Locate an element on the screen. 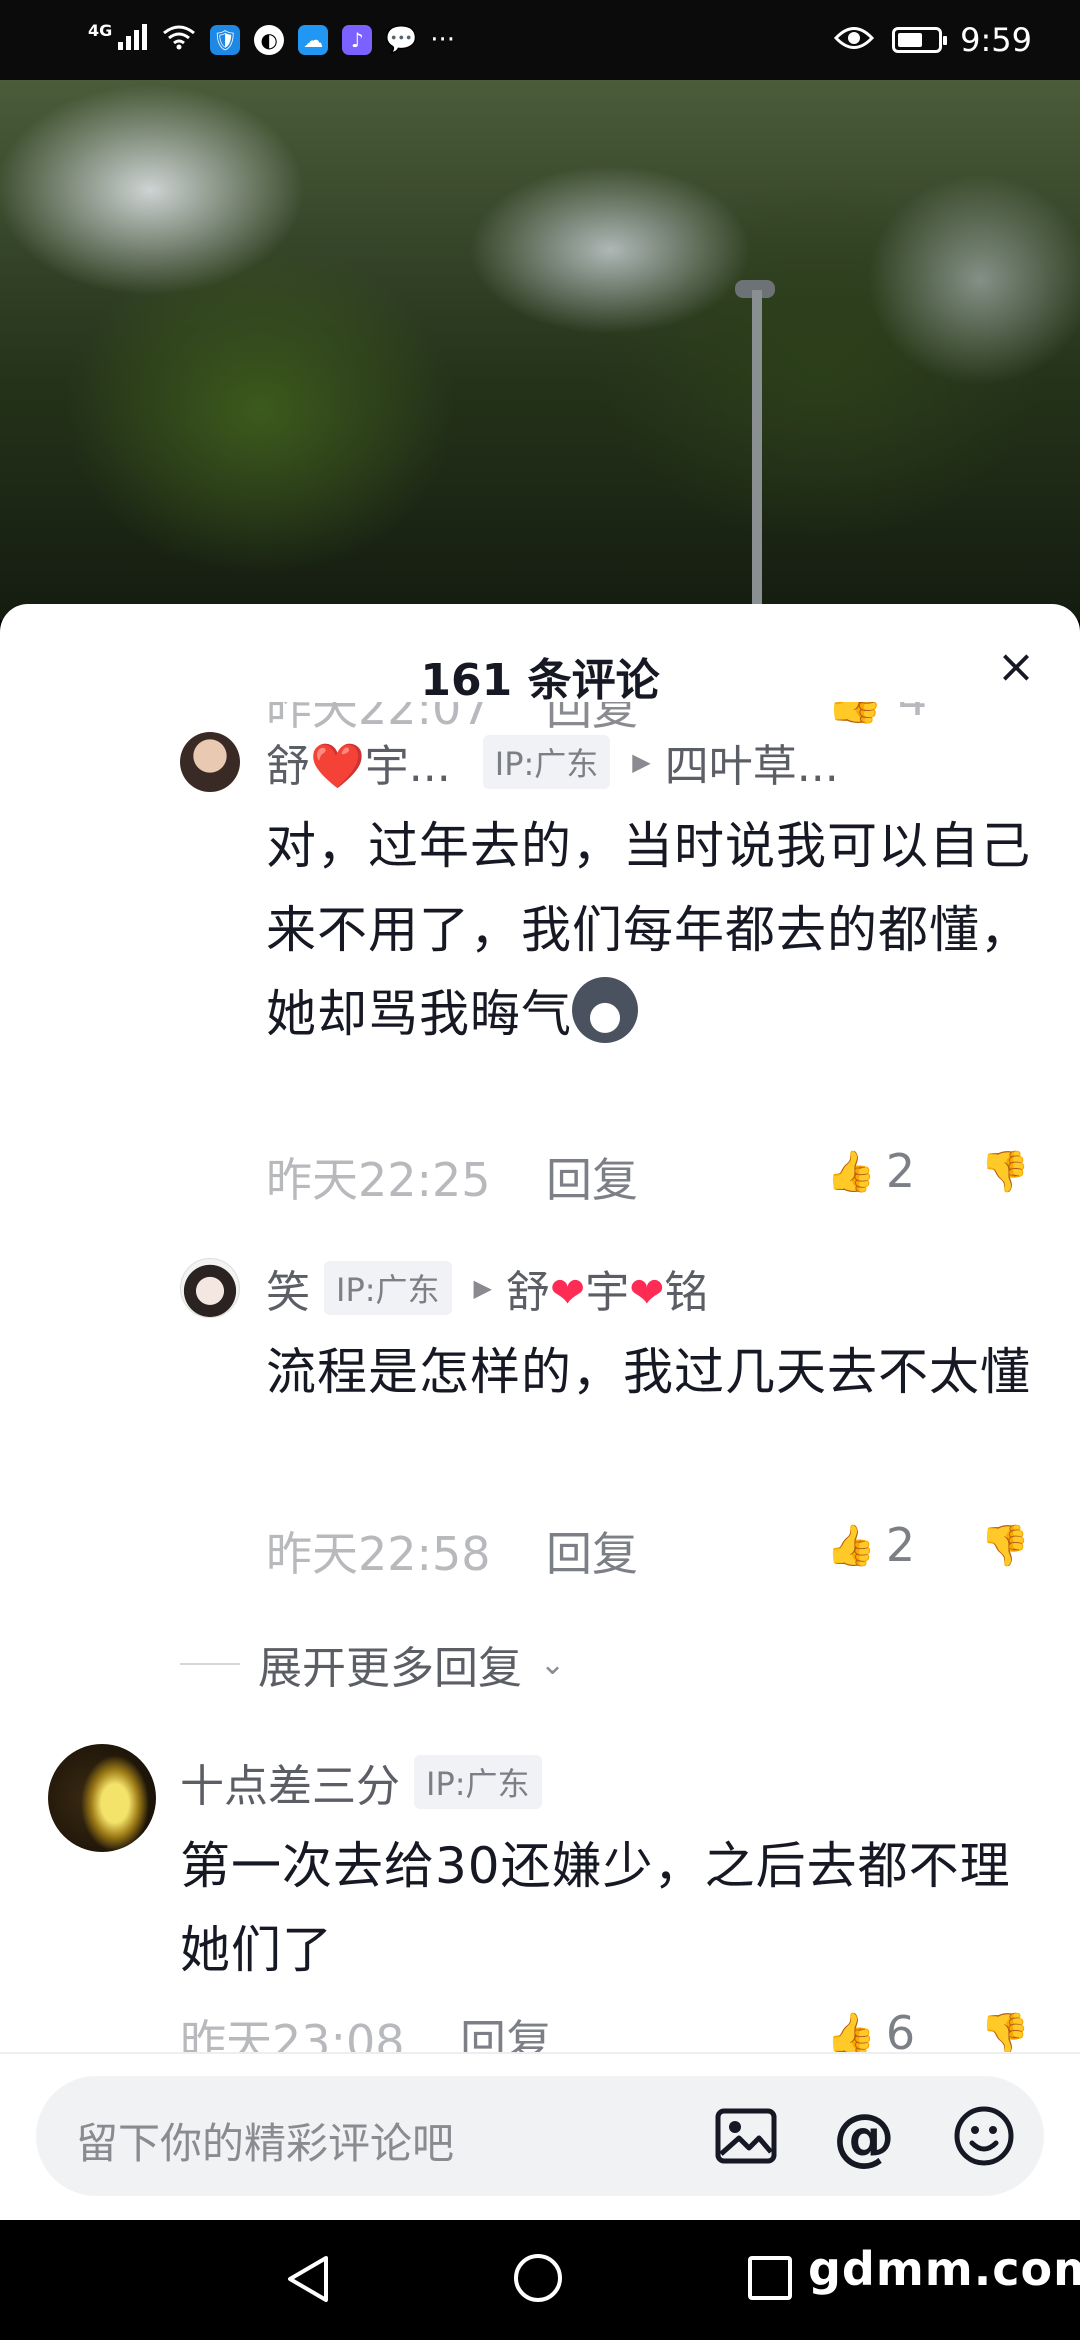  comment-count-title: 161 条评论 is located at coordinates (540, 680).